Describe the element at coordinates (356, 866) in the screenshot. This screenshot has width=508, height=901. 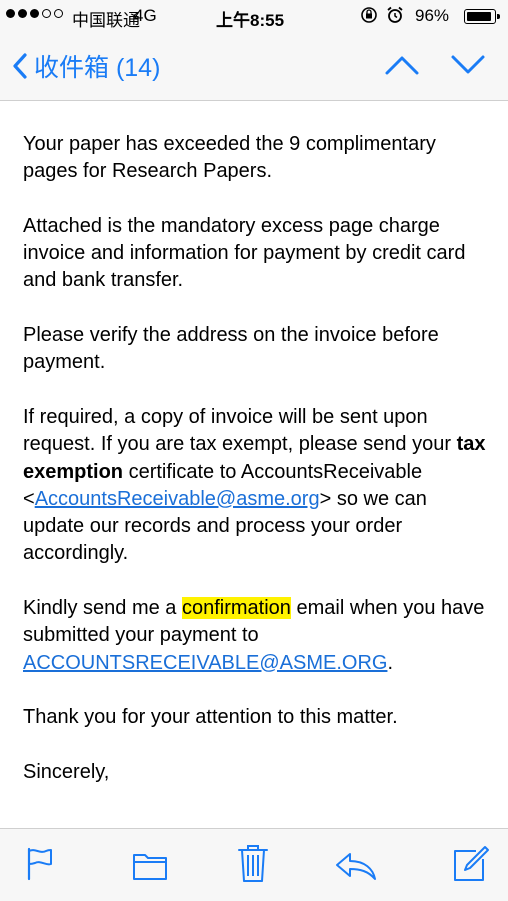
I see `reply-icon` at that location.